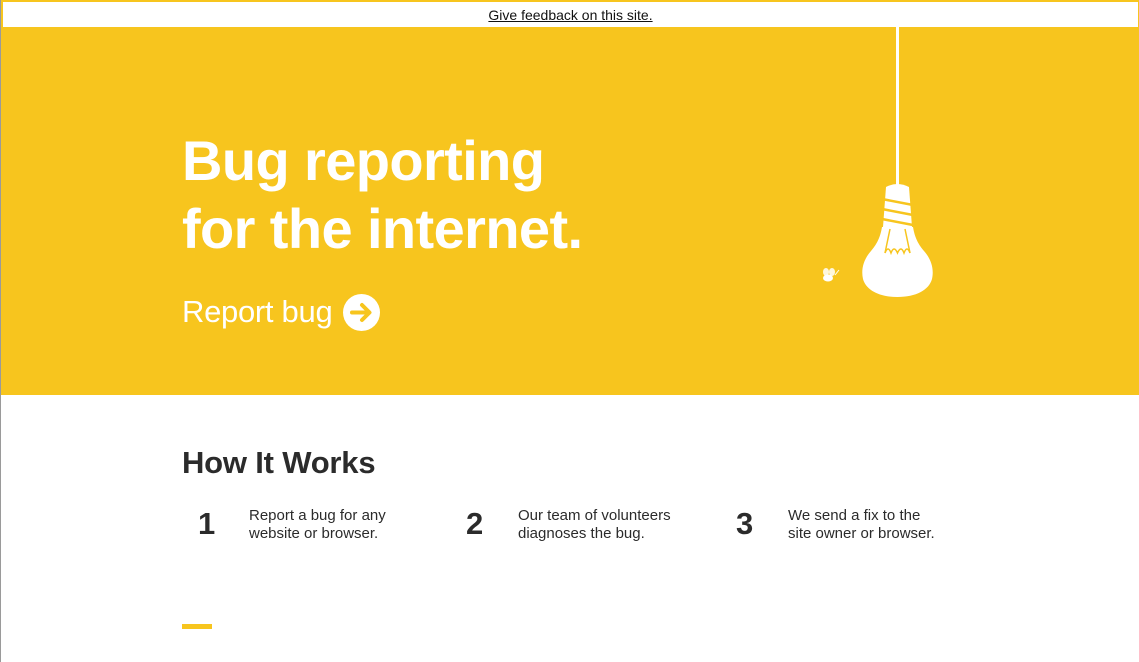 The width and height of the screenshot is (1139, 662). I want to click on feedback-bar: Give feedback on this site., so click(570, 13).